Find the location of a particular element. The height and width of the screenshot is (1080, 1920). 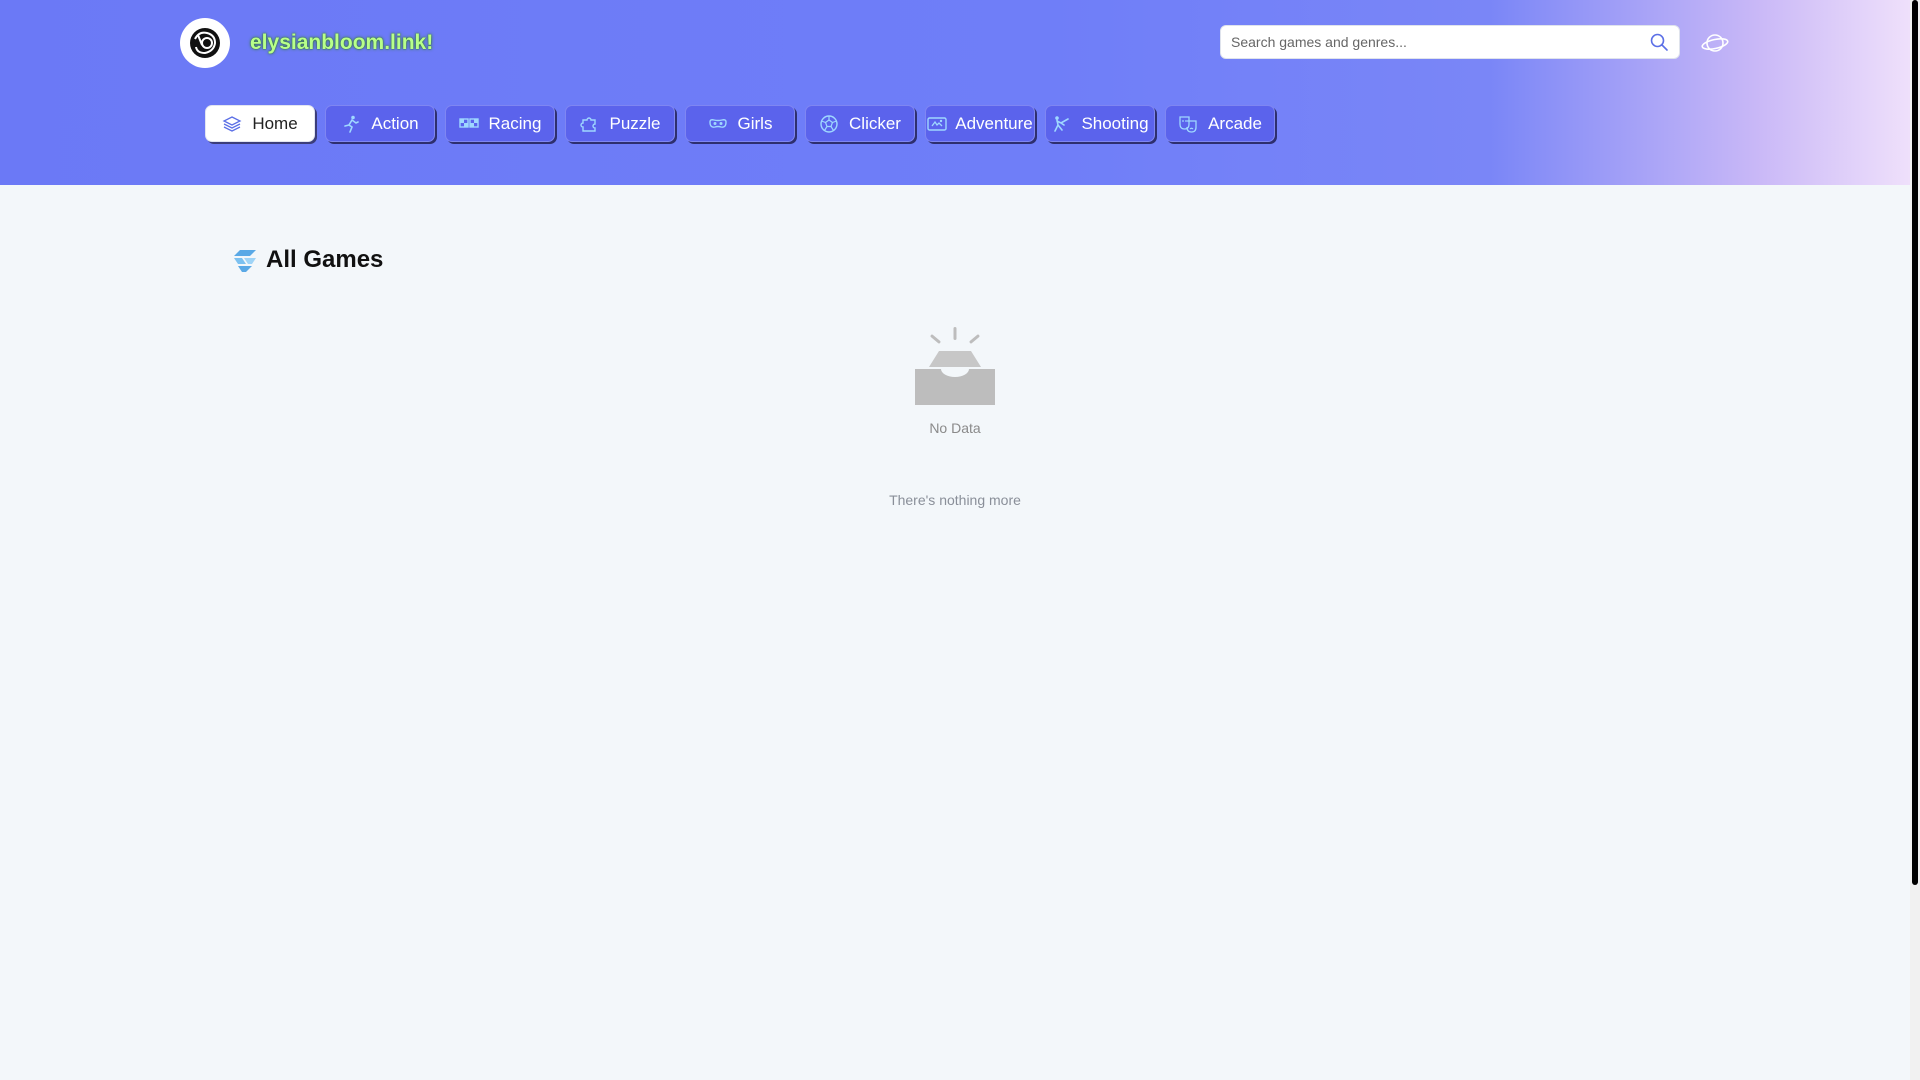

runner-icon is located at coordinates (351, 124).